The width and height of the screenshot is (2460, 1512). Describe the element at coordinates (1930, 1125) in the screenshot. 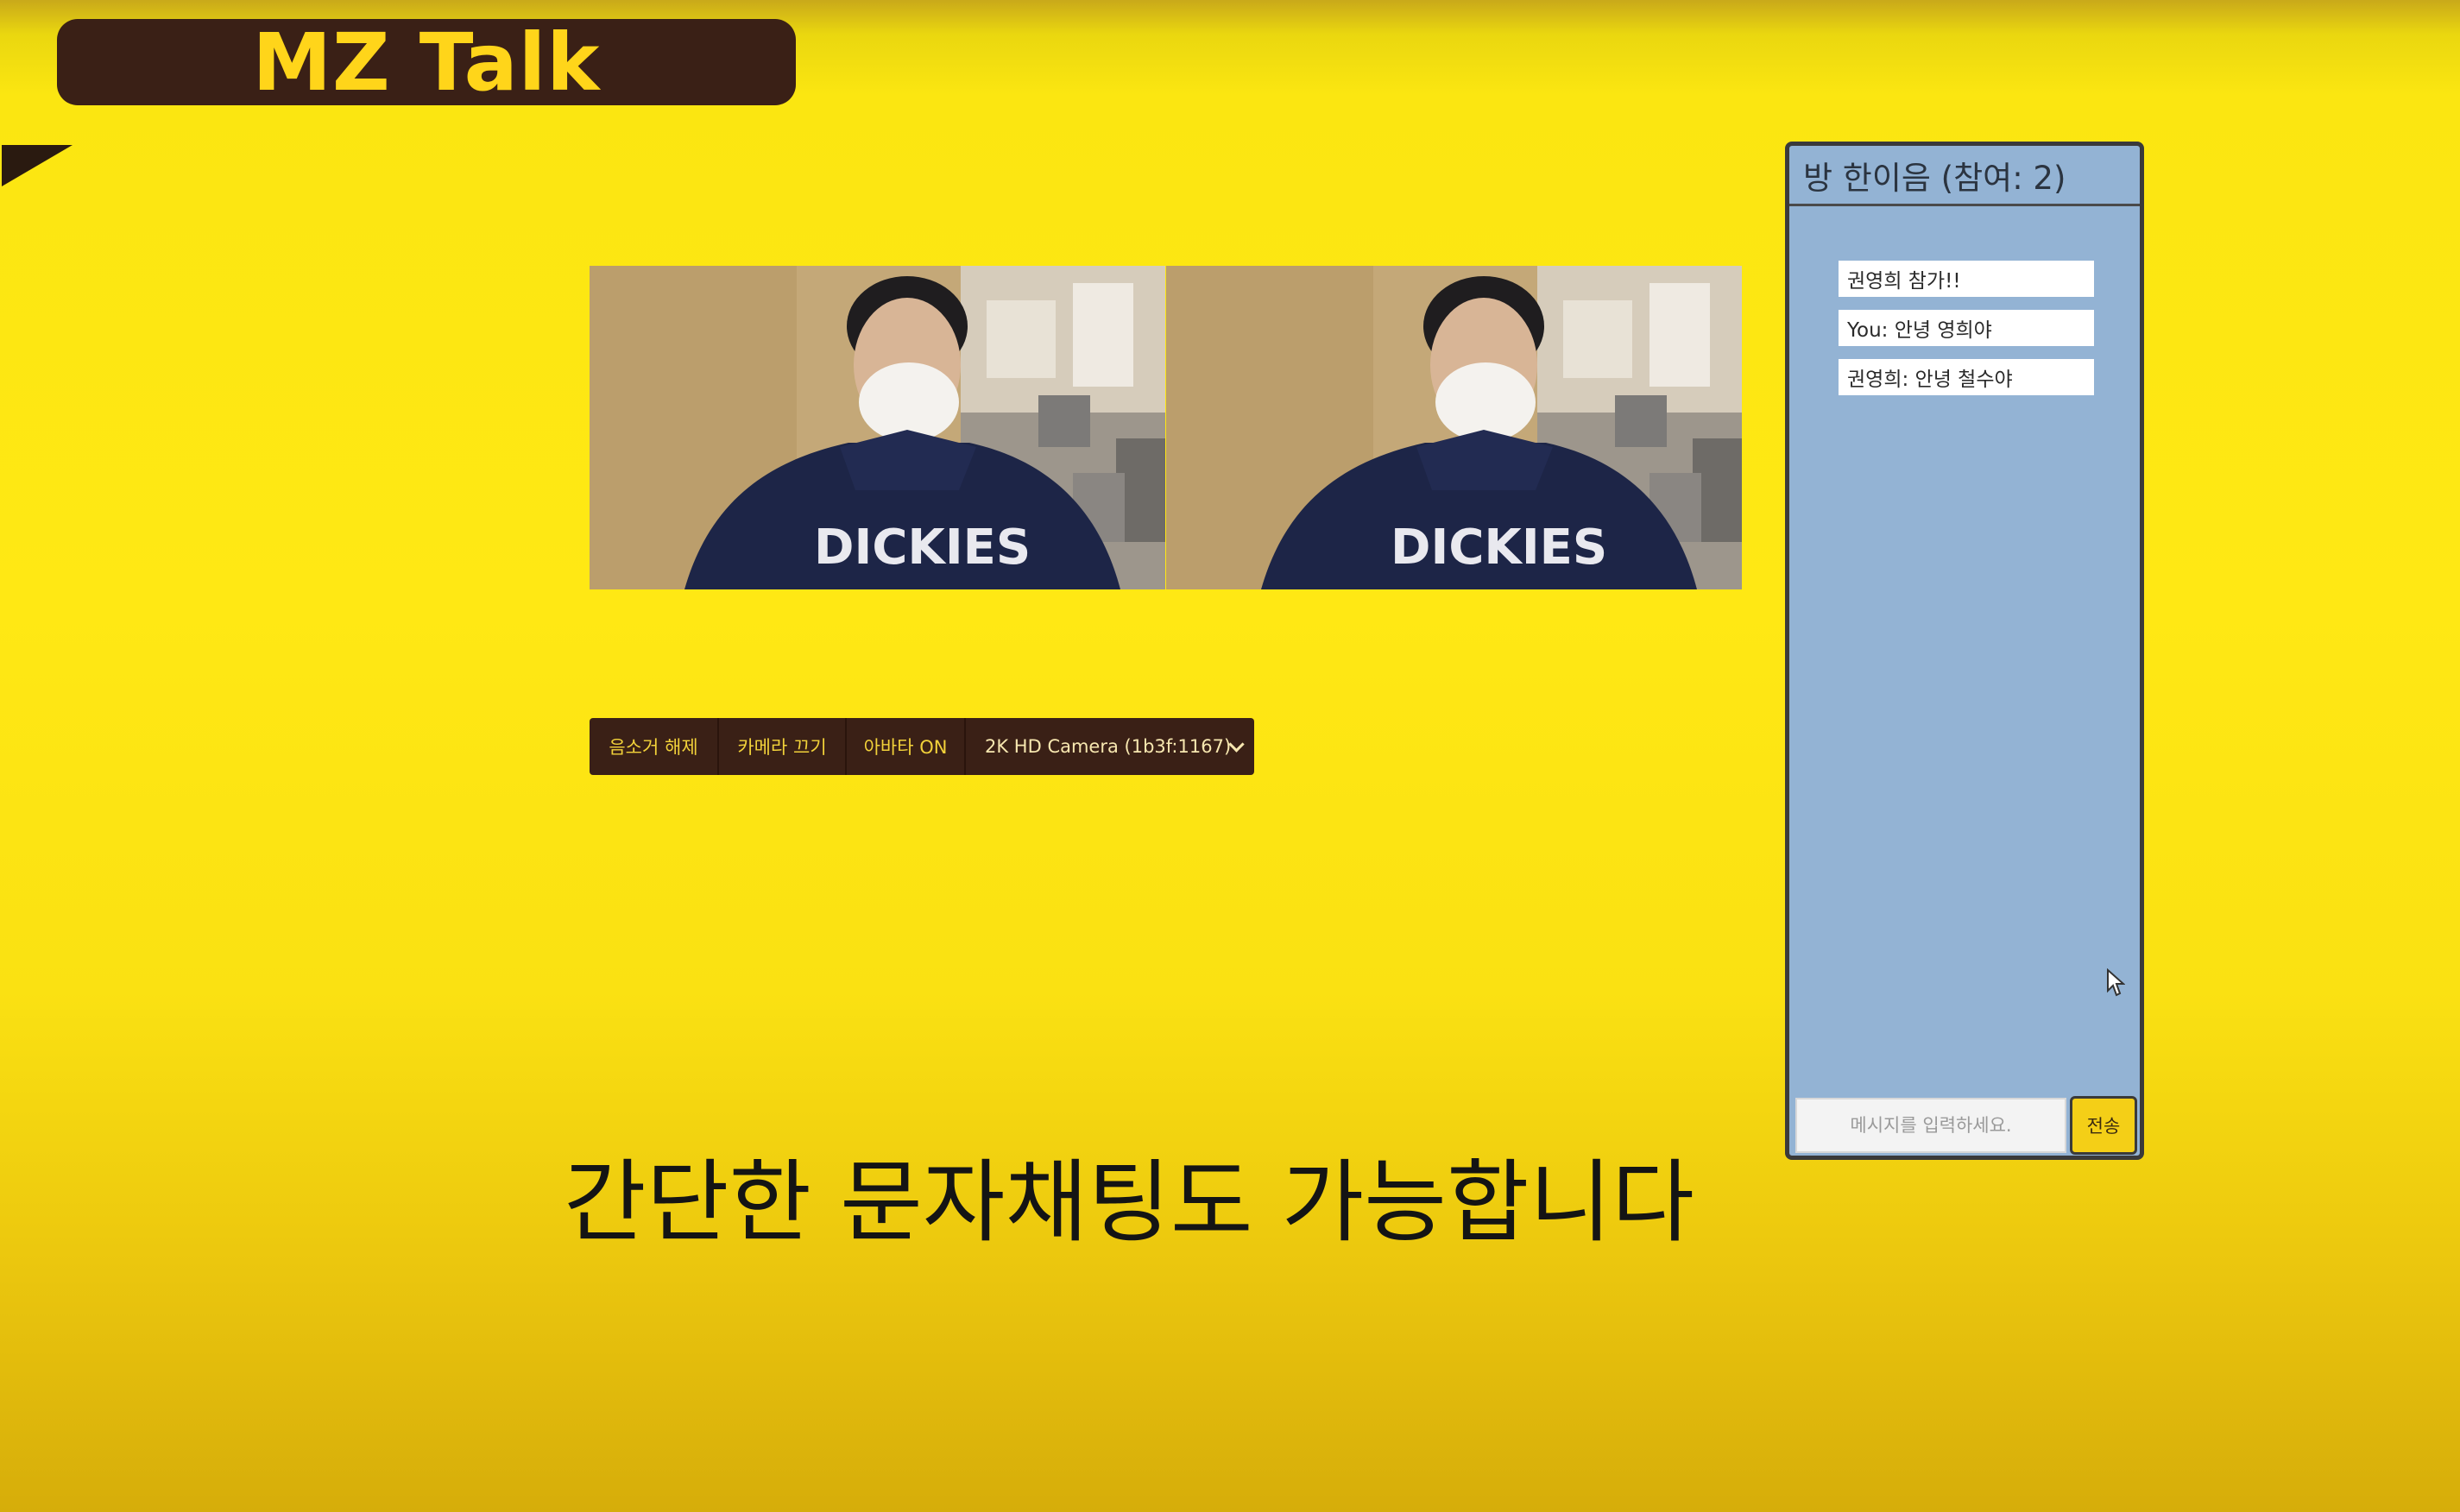

I see `chat-message-input` at that location.